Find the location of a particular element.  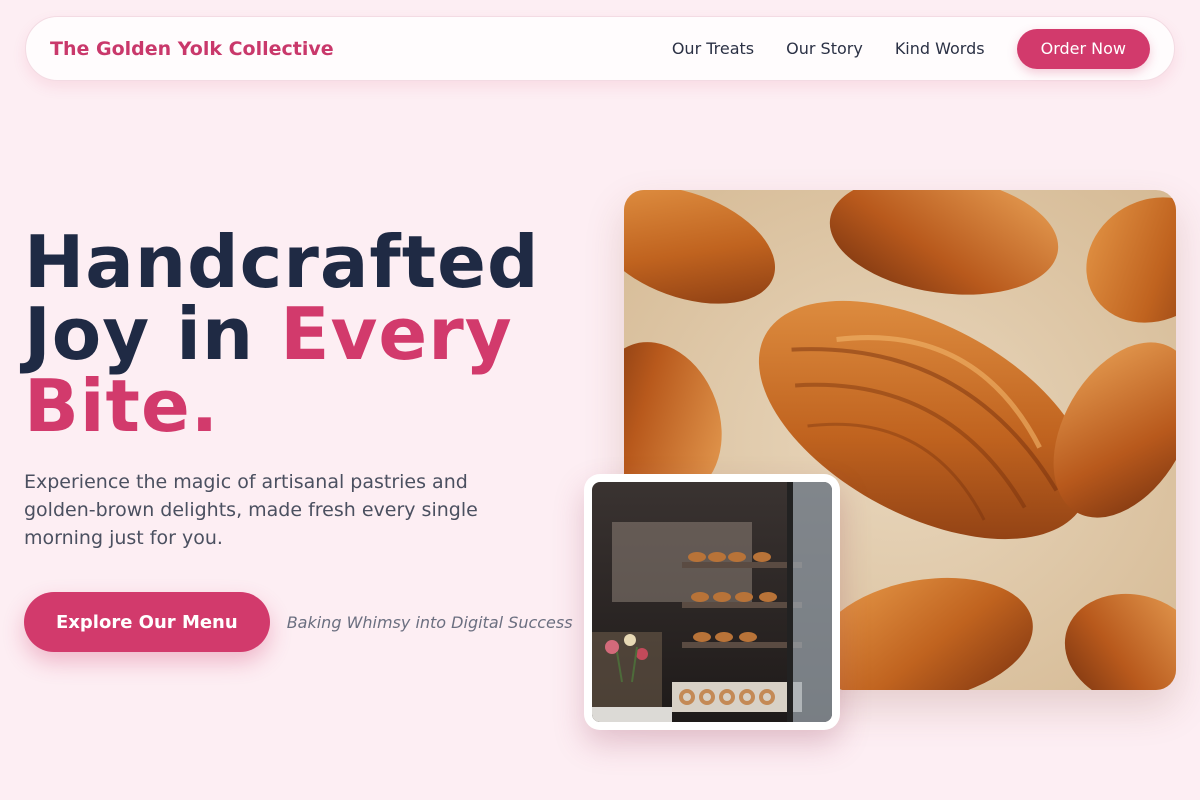

bakery-display-photo-frame is located at coordinates (712, 602).